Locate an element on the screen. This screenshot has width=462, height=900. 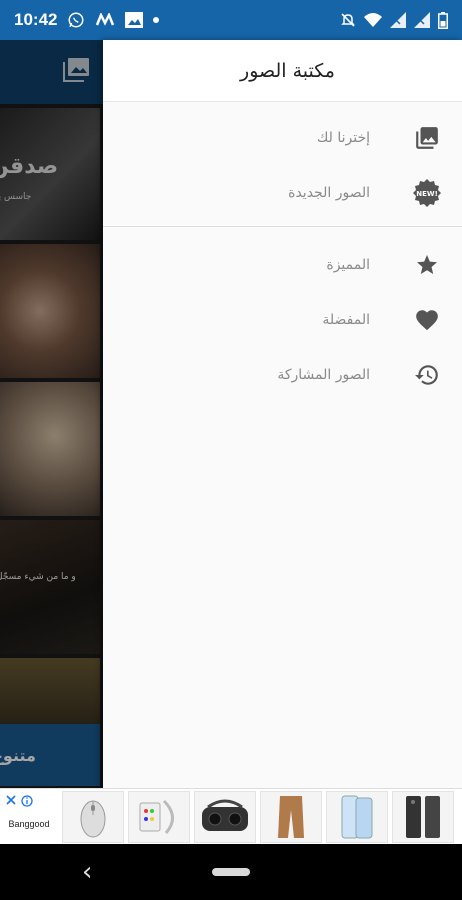
history-icon is located at coordinates (427, 375).